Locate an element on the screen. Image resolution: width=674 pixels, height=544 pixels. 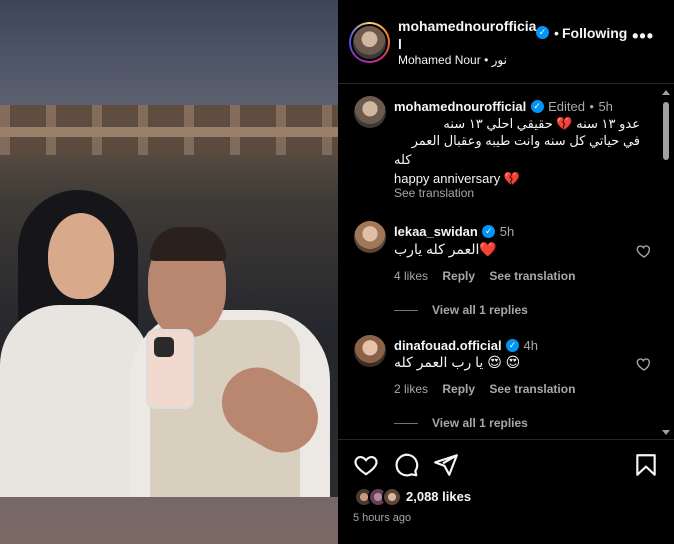
scroll-up-arrow-icon is located at coordinates (666, 92).